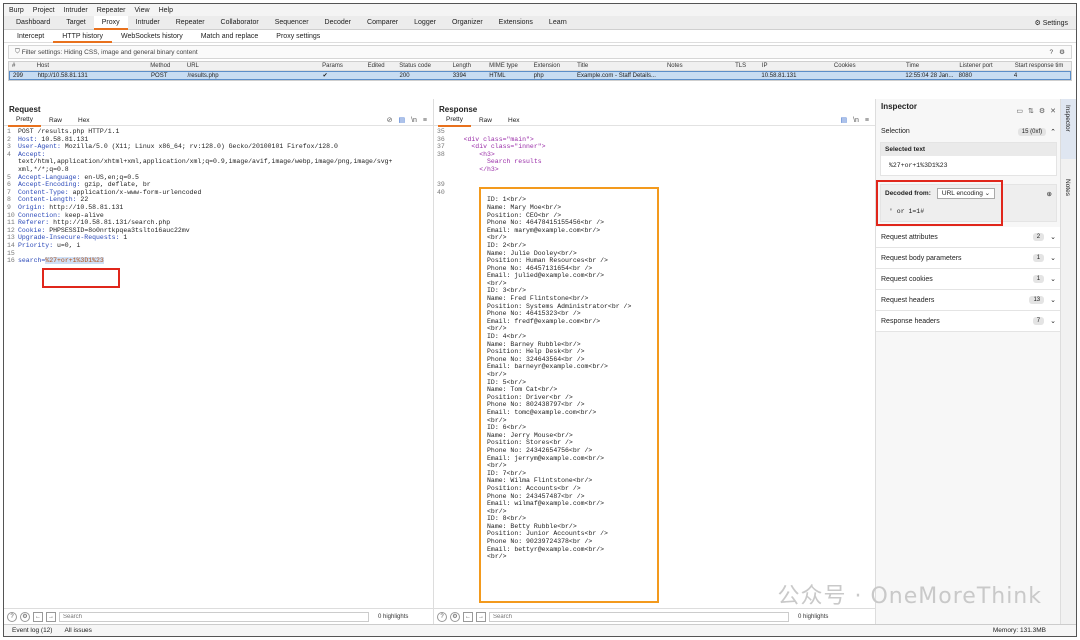  I want to click on inspector-section-request-headers: Request headers 13 ⌄, so click(968, 300).